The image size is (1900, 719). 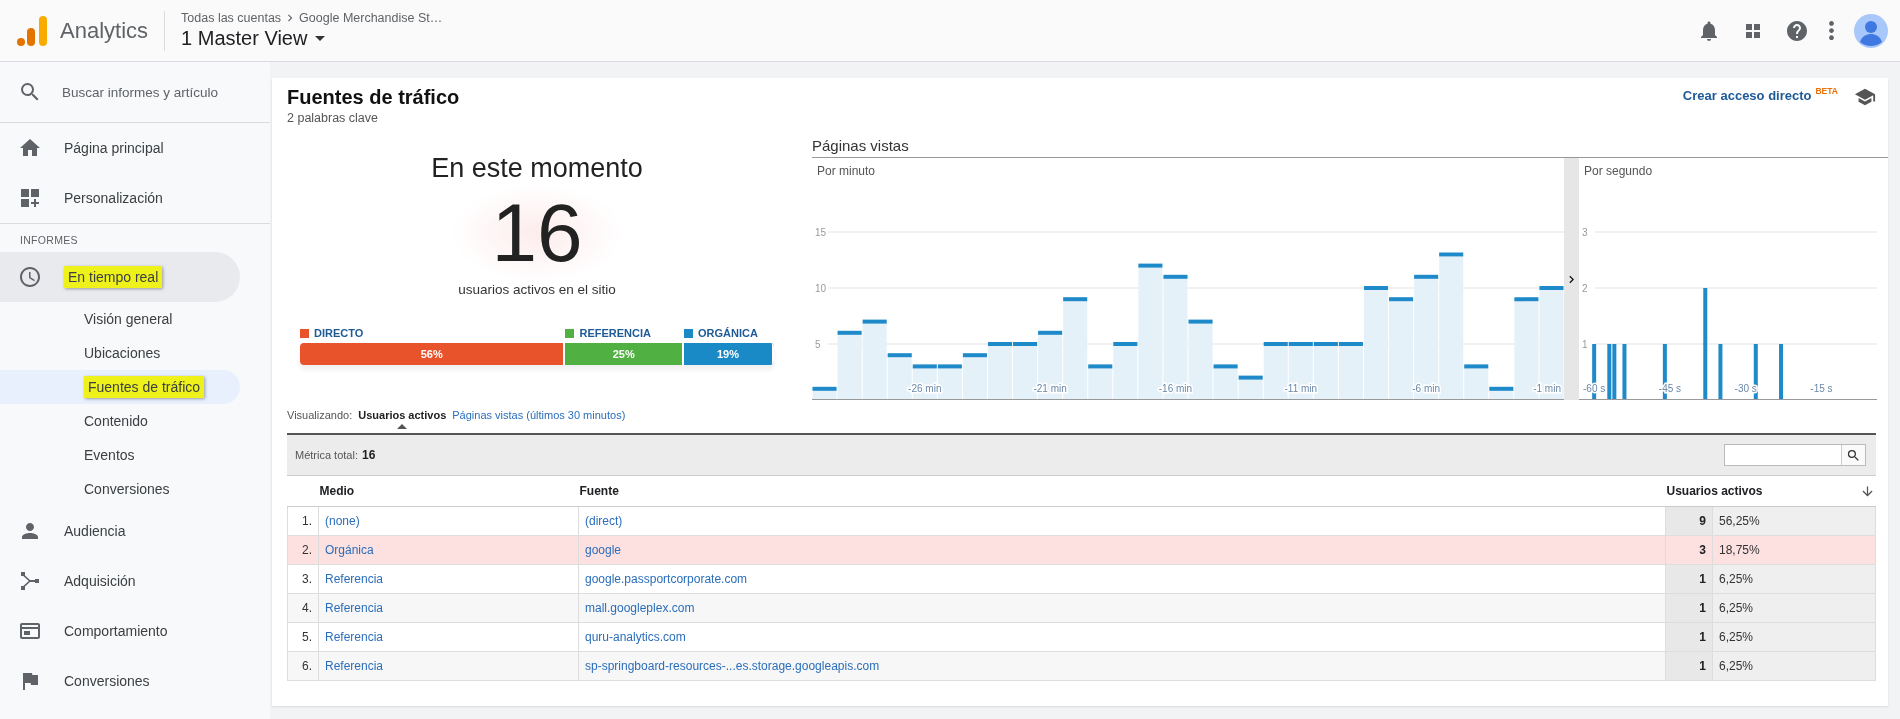 What do you see at coordinates (537, 168) in the screenshot?
I see `now-heading: En este momento` at bounding box center [537, 168].